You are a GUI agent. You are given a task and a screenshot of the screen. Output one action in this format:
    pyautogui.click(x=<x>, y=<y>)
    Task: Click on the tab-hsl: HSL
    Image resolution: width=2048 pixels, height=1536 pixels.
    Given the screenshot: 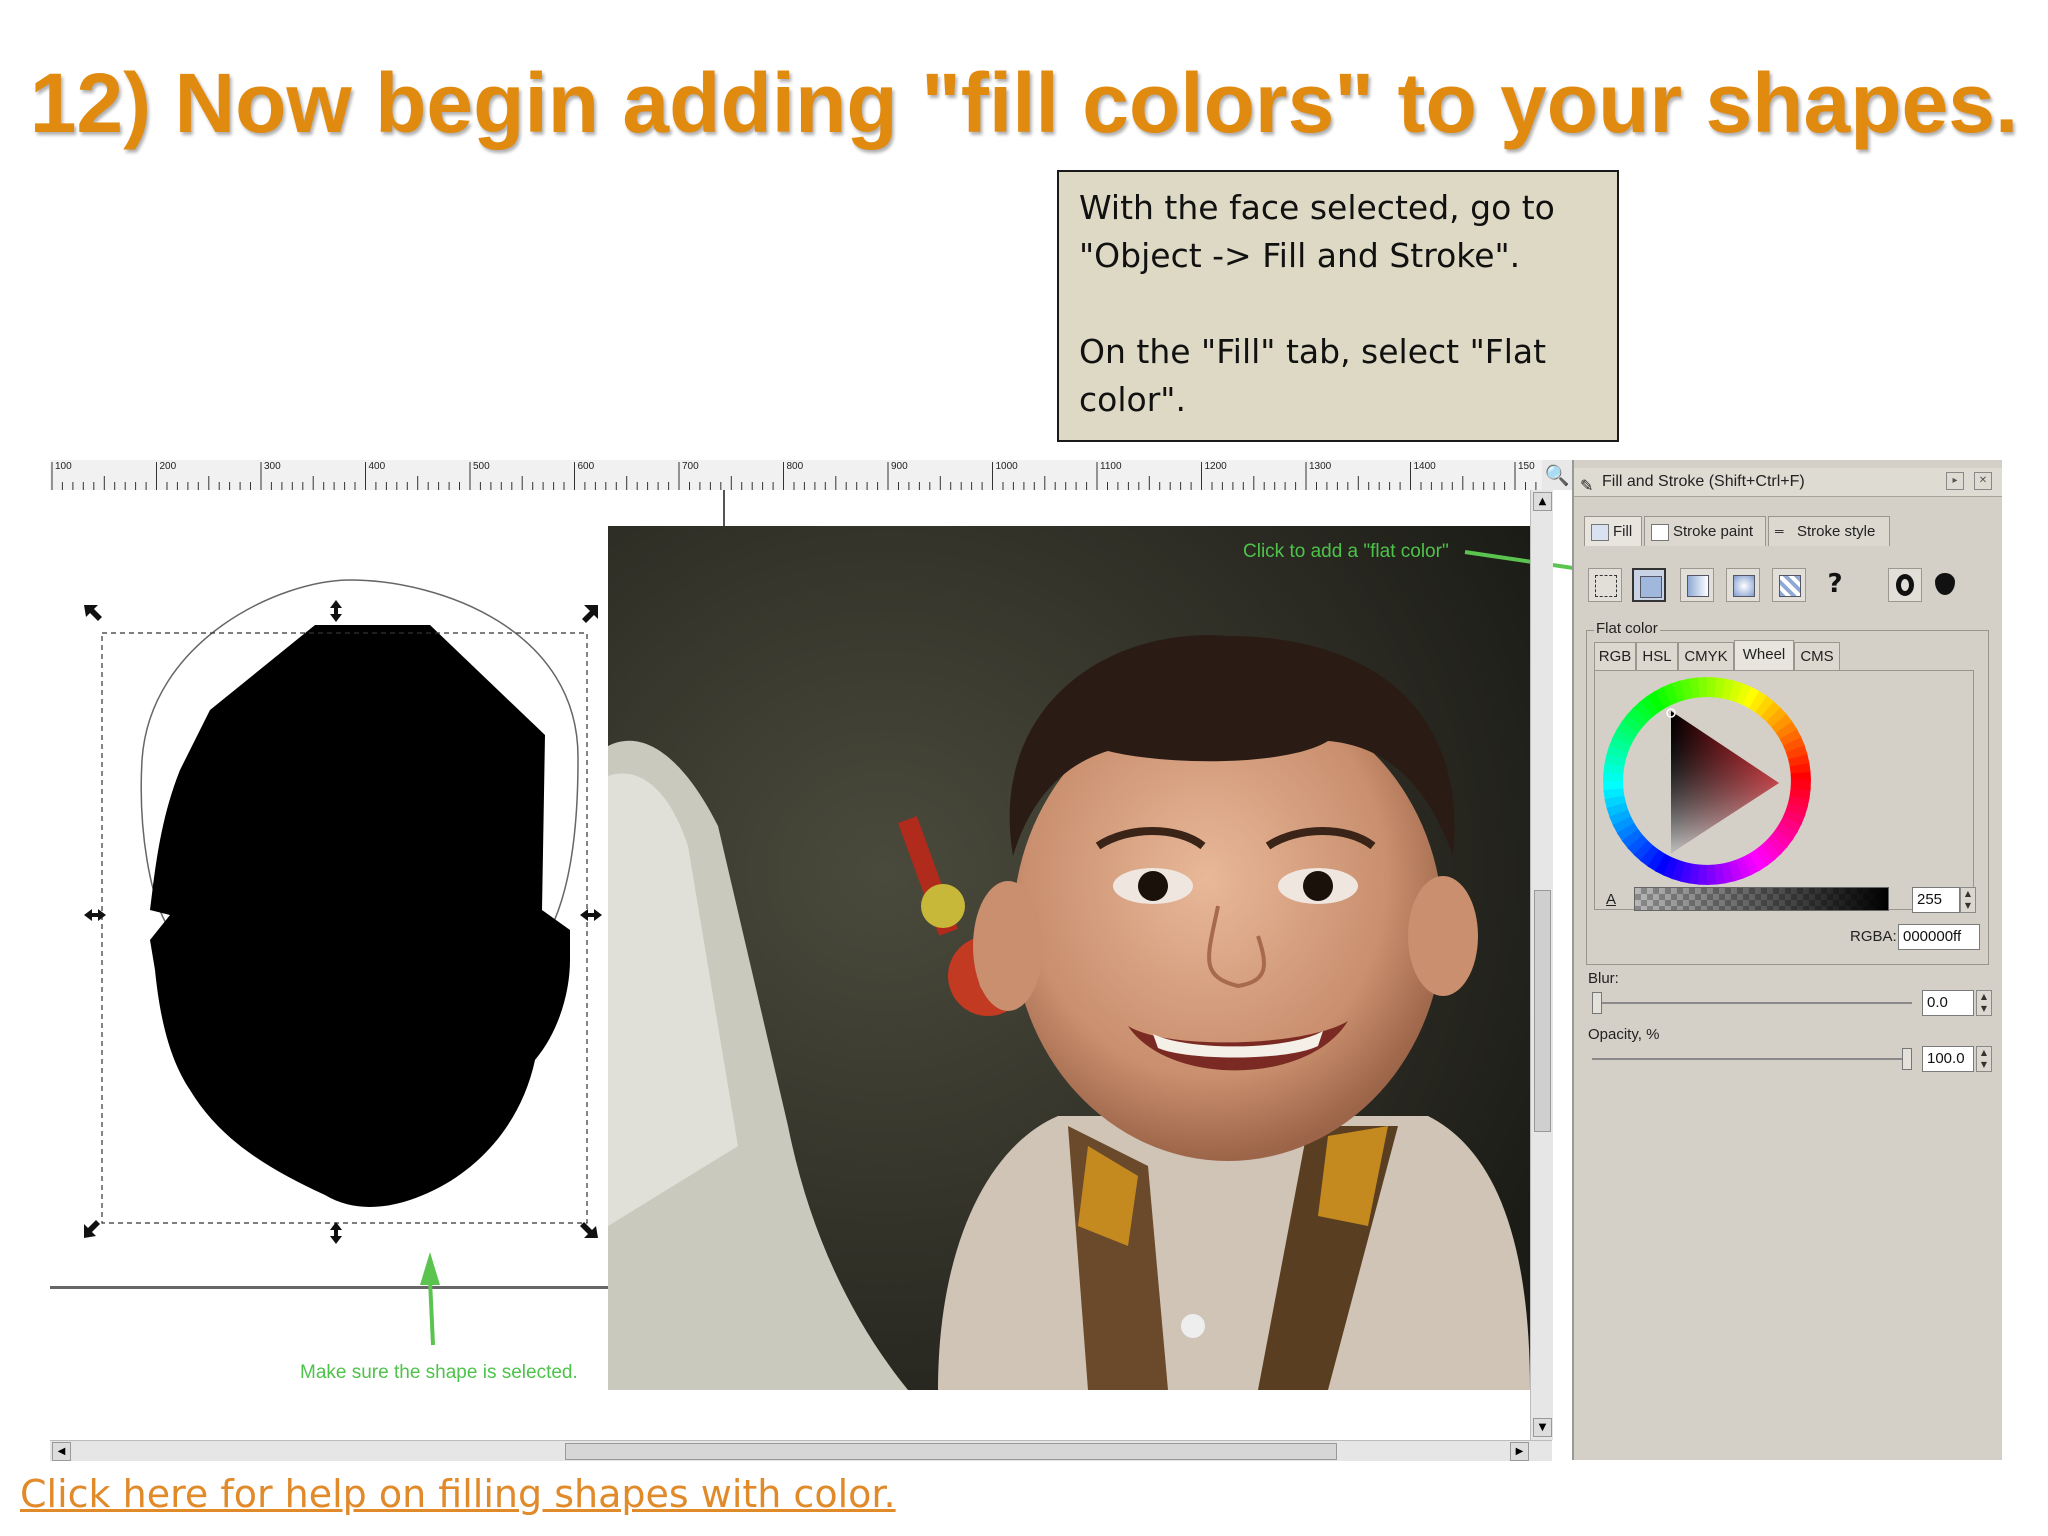 What is the action you would take?
    pyautogui.click(x=1657, y=656)
    